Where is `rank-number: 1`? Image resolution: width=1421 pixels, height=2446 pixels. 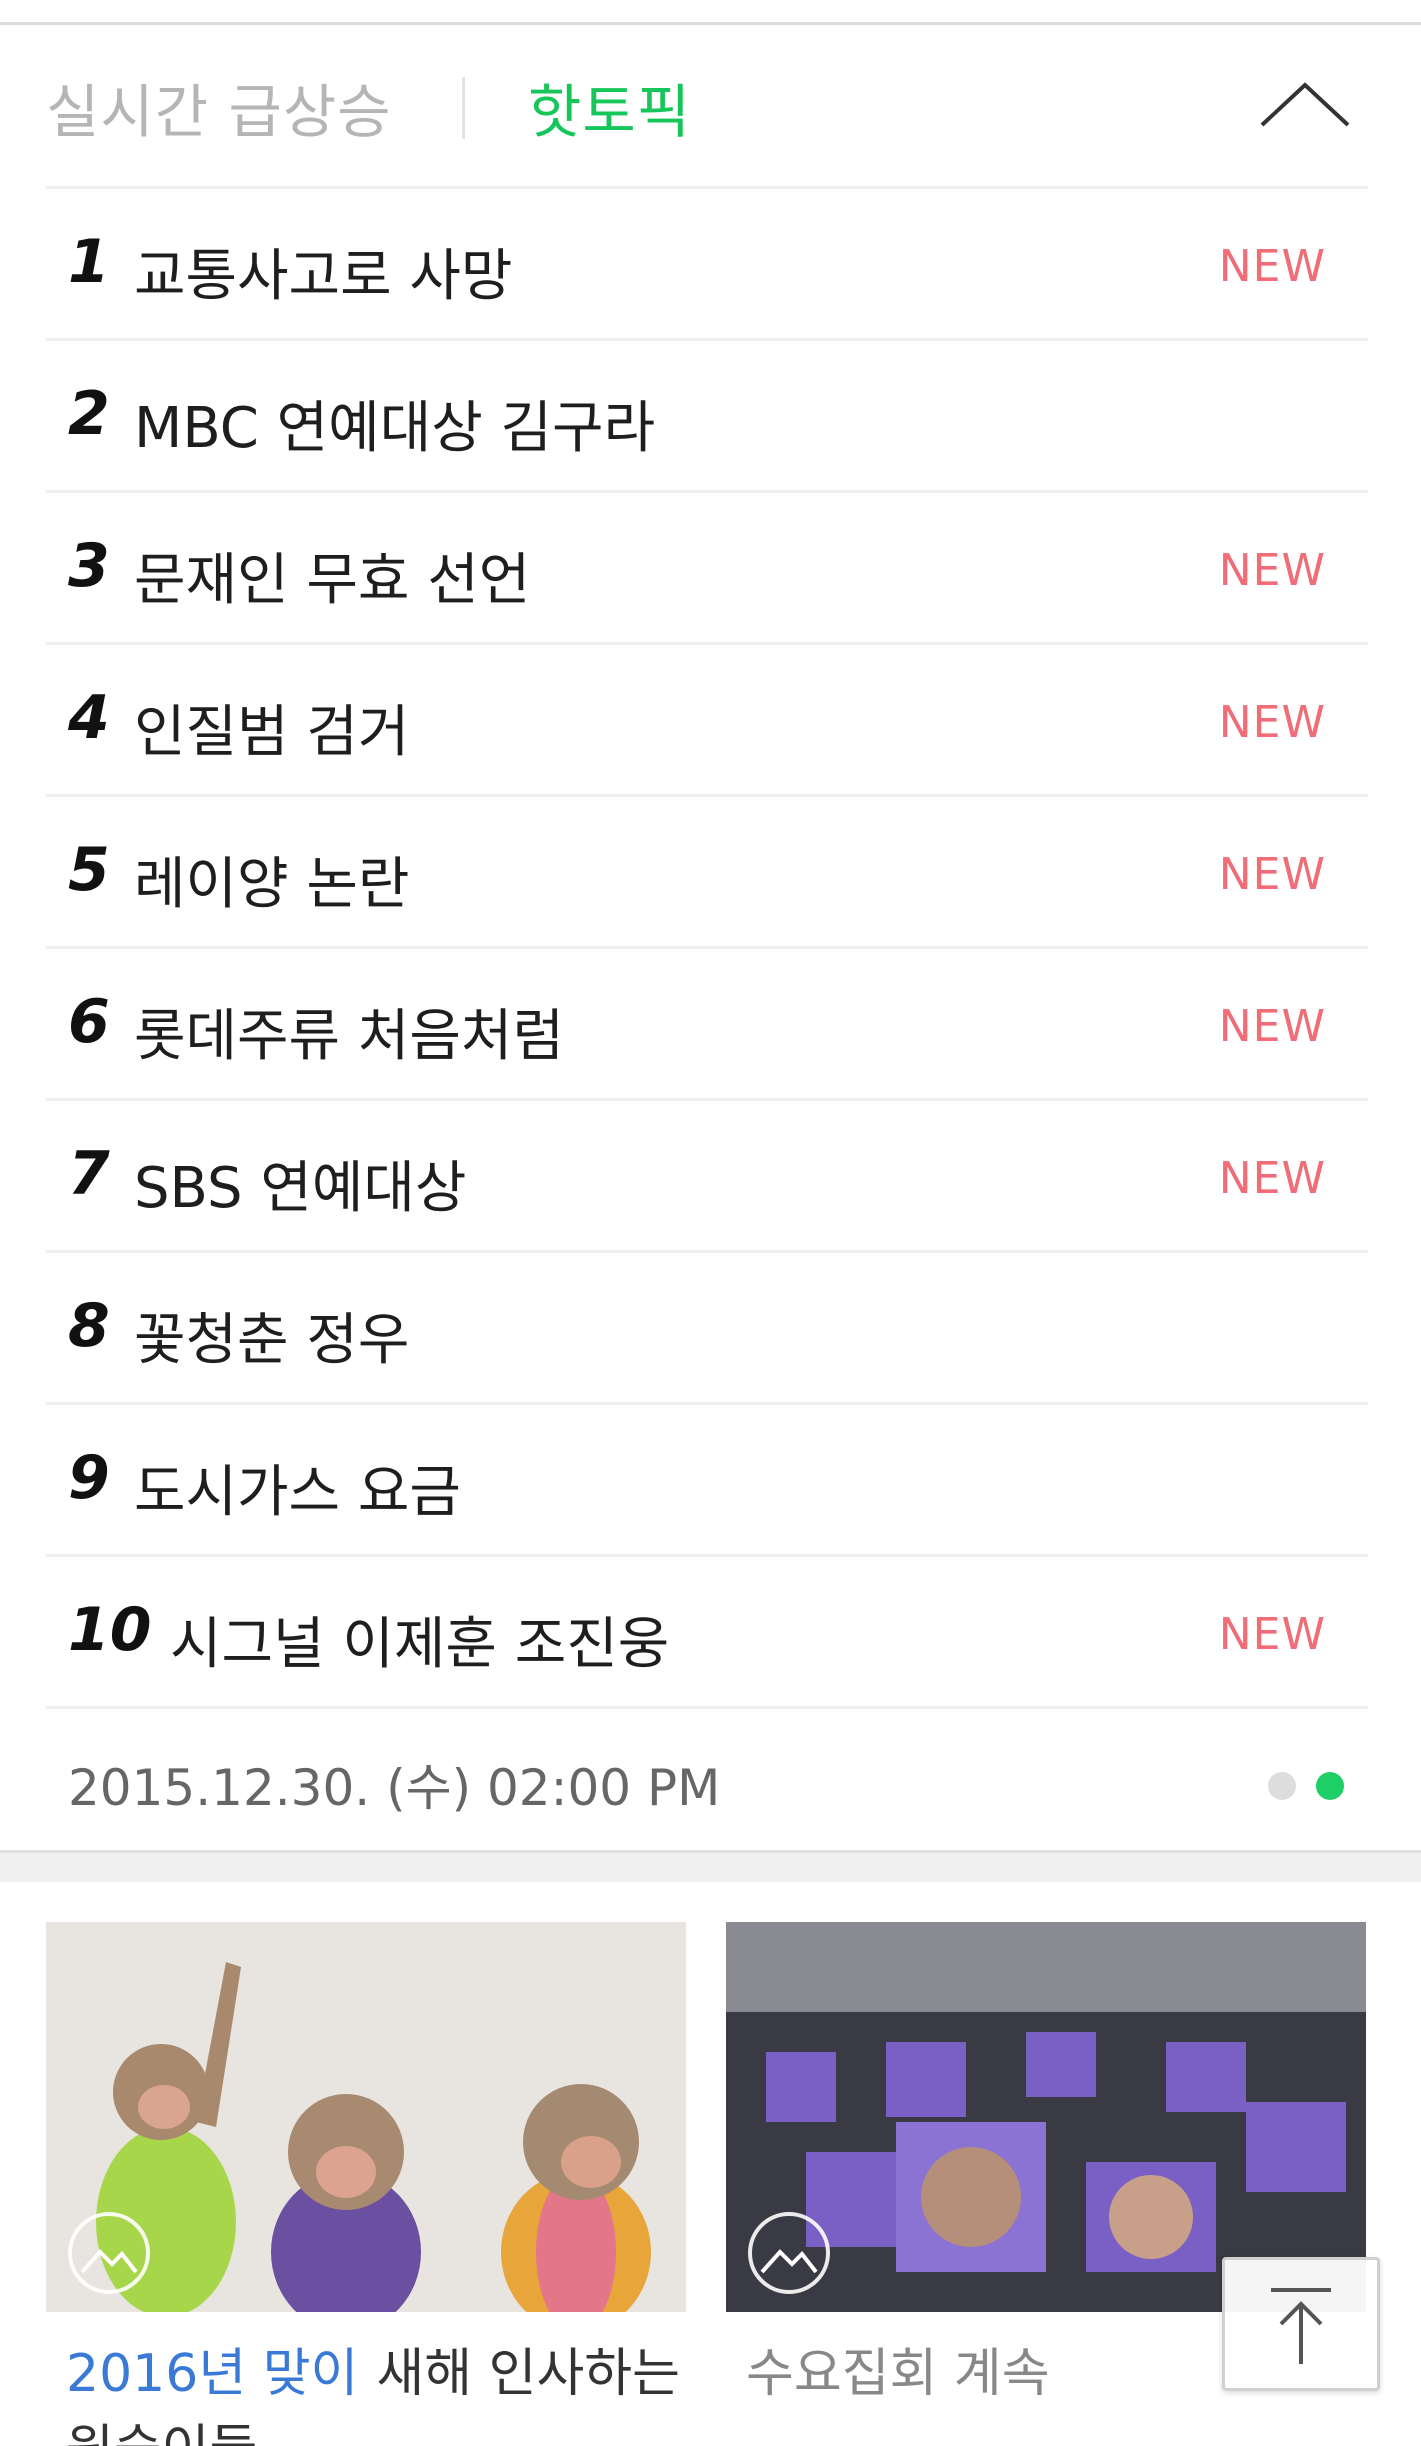
rank-number: 1 is located at coordinates (89, 262).